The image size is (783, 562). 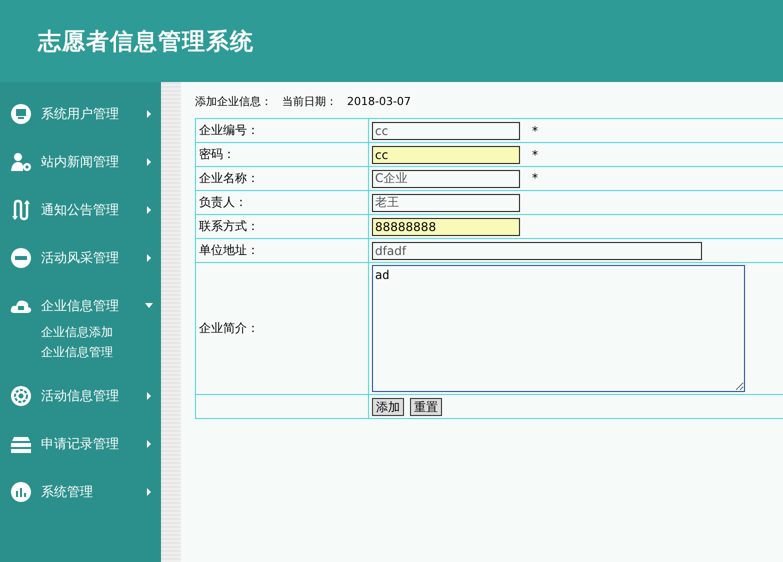 I want to click on submenu-item: 企业信息管理, so click(x=77, y=352).